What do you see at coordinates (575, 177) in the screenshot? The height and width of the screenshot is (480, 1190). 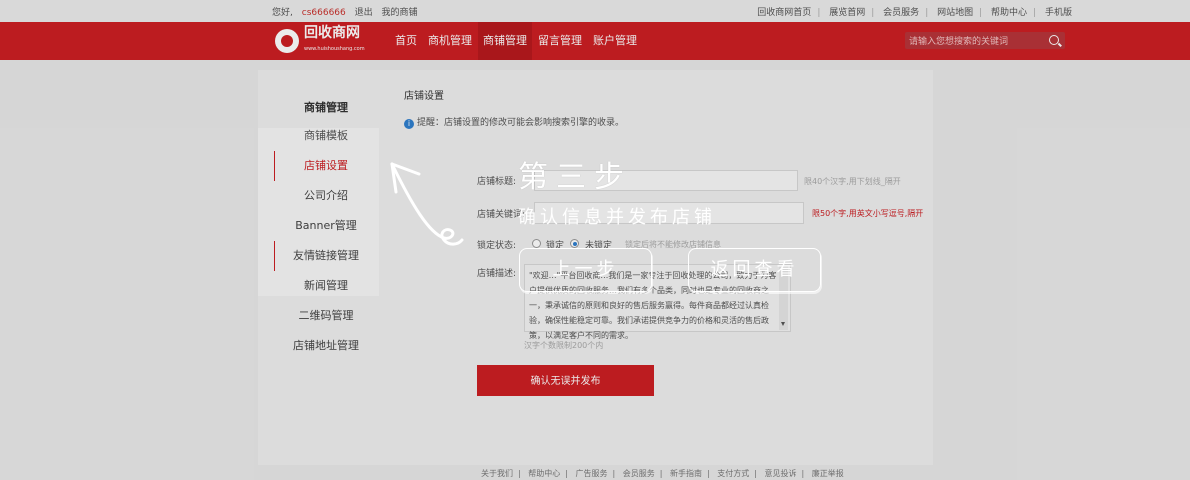 I see `step-title: 第三步` at bounding box center [575, 177].